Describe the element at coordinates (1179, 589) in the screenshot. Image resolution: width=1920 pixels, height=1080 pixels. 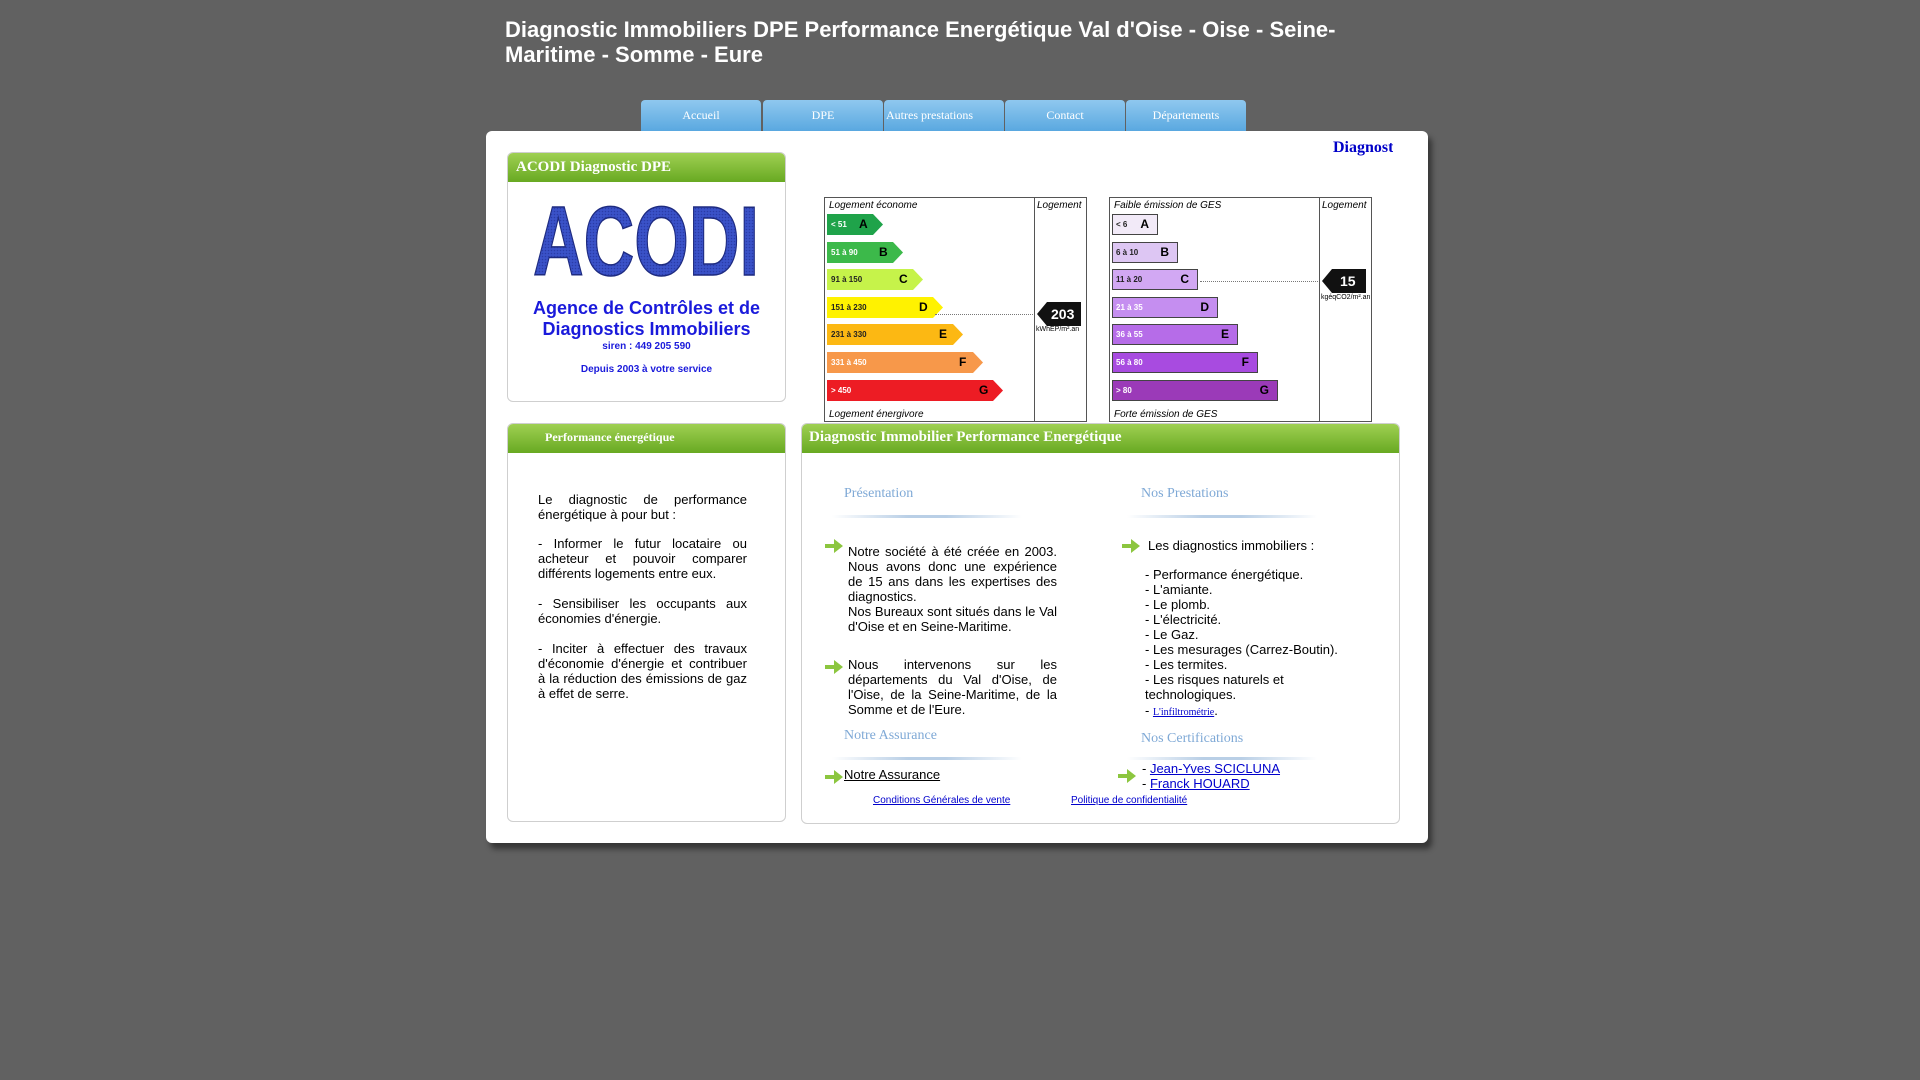
I see `prestation-item: - L'amiante.` at that location.